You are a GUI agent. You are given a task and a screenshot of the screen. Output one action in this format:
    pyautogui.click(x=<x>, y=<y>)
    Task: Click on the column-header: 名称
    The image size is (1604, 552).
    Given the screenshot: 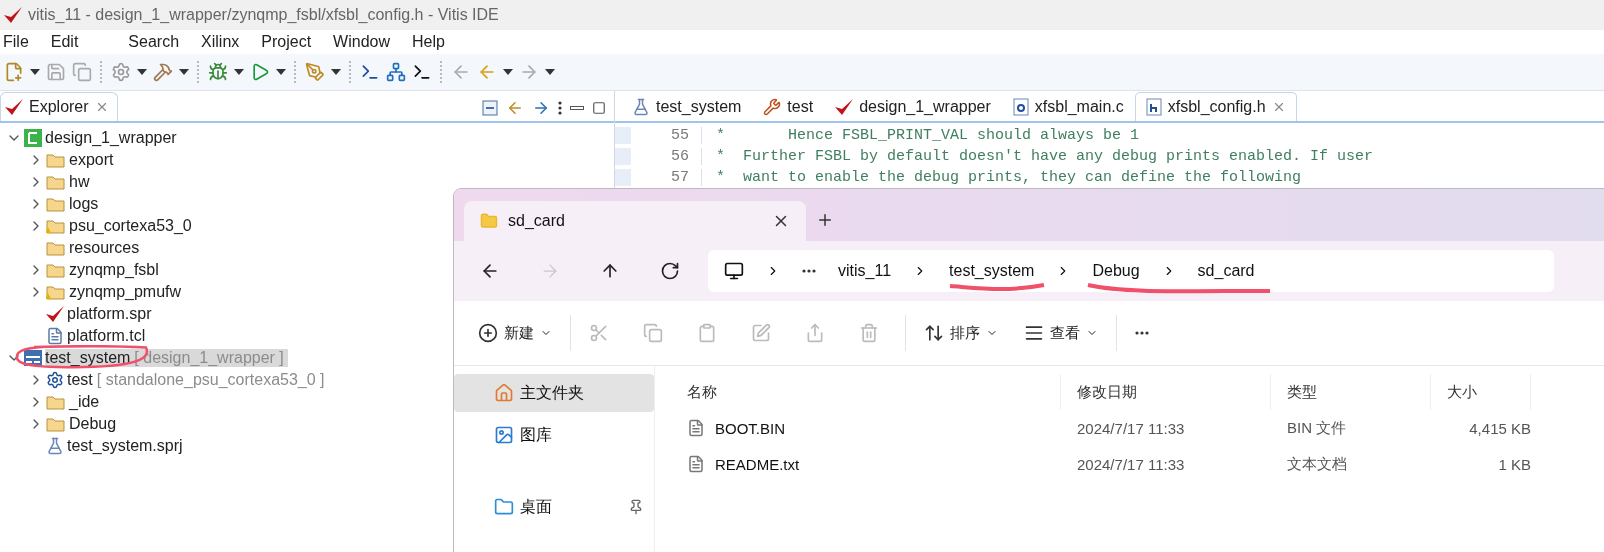 What is the action you would take?
    pyautogui.click(x=866, y=392)
    